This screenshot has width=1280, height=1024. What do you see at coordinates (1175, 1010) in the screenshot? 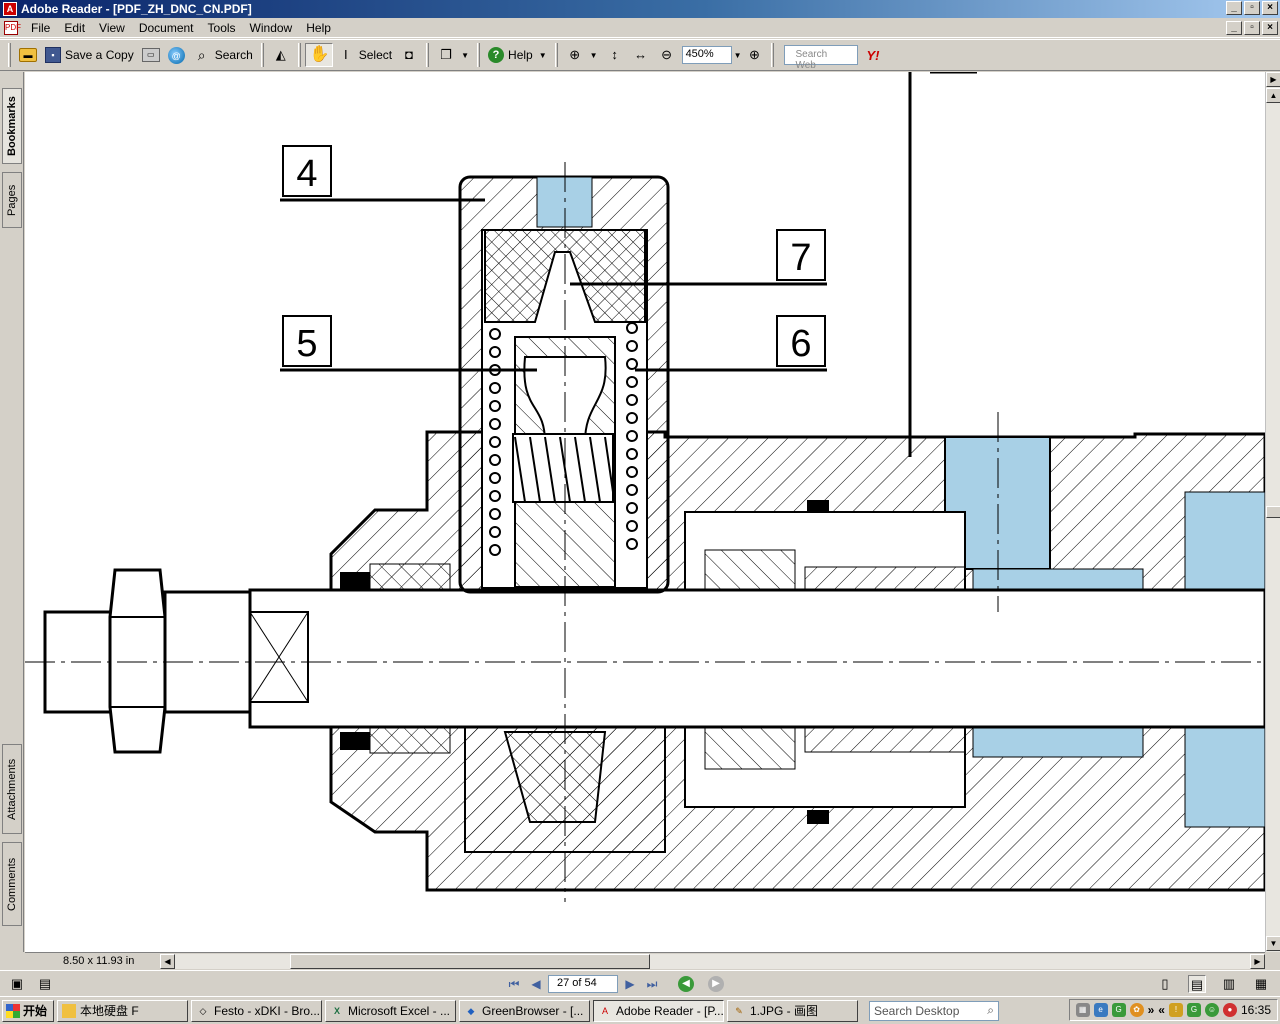
I see `shield-icon: !` at bounding box center [1175, 1010].